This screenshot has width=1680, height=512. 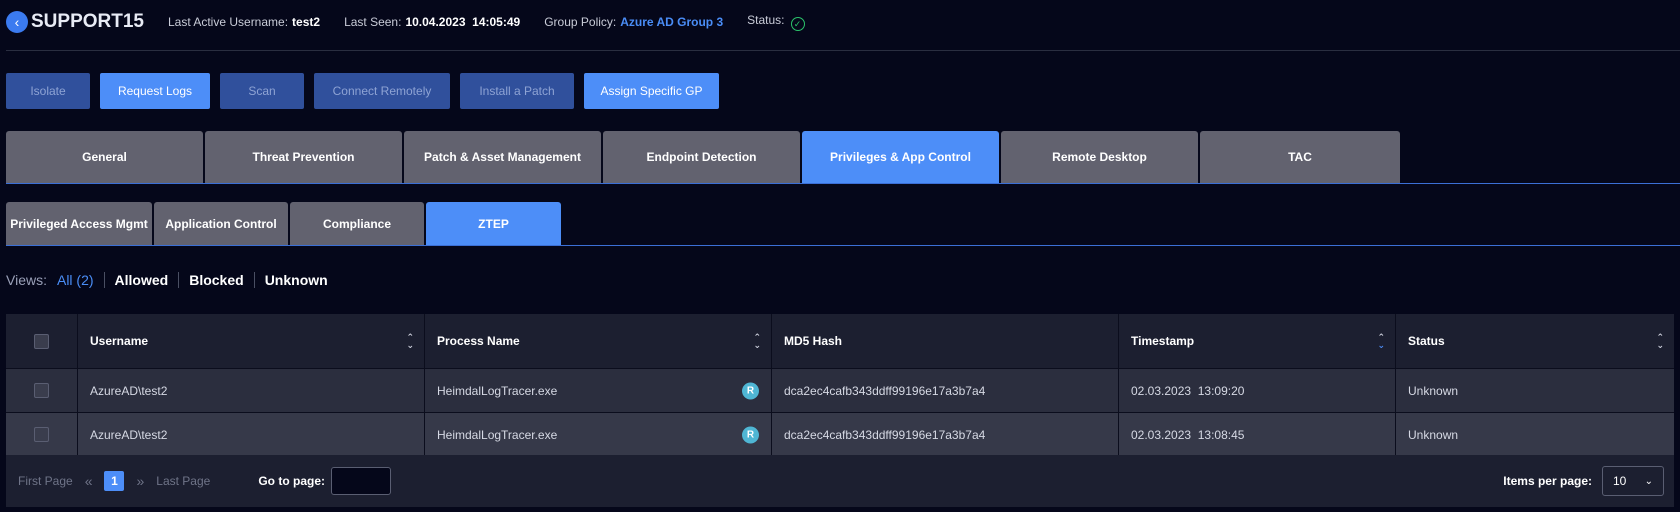 What do you see at coordinates (80, 280) in the screenshot?
I see `view-all: All (2)` at bounding box center [80, 280].